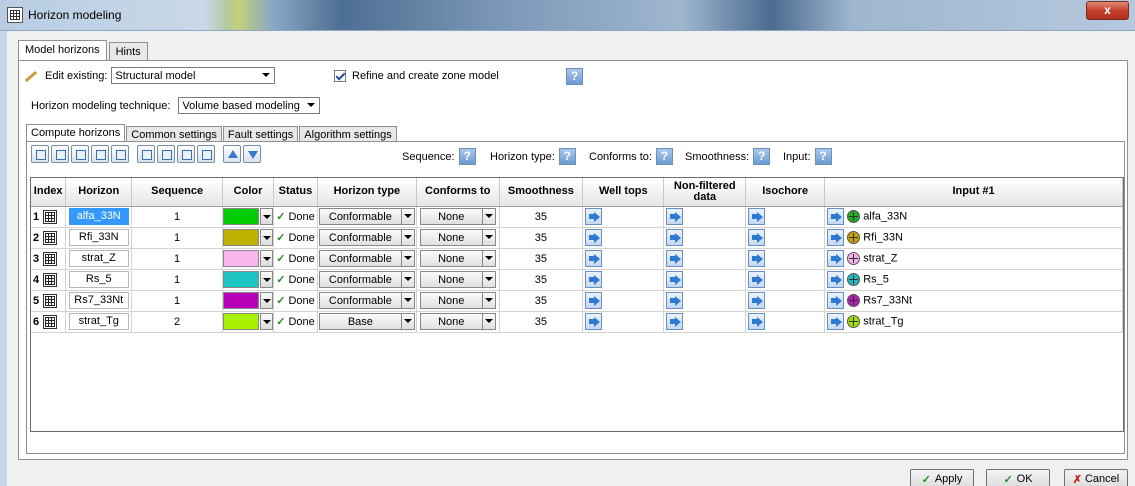 The width and height of the screenshot is (1135, 486). Describe the element at coordinates (193, 75) in the screenshot. I see `edit-existing-dropdown: Structural model` at that location.